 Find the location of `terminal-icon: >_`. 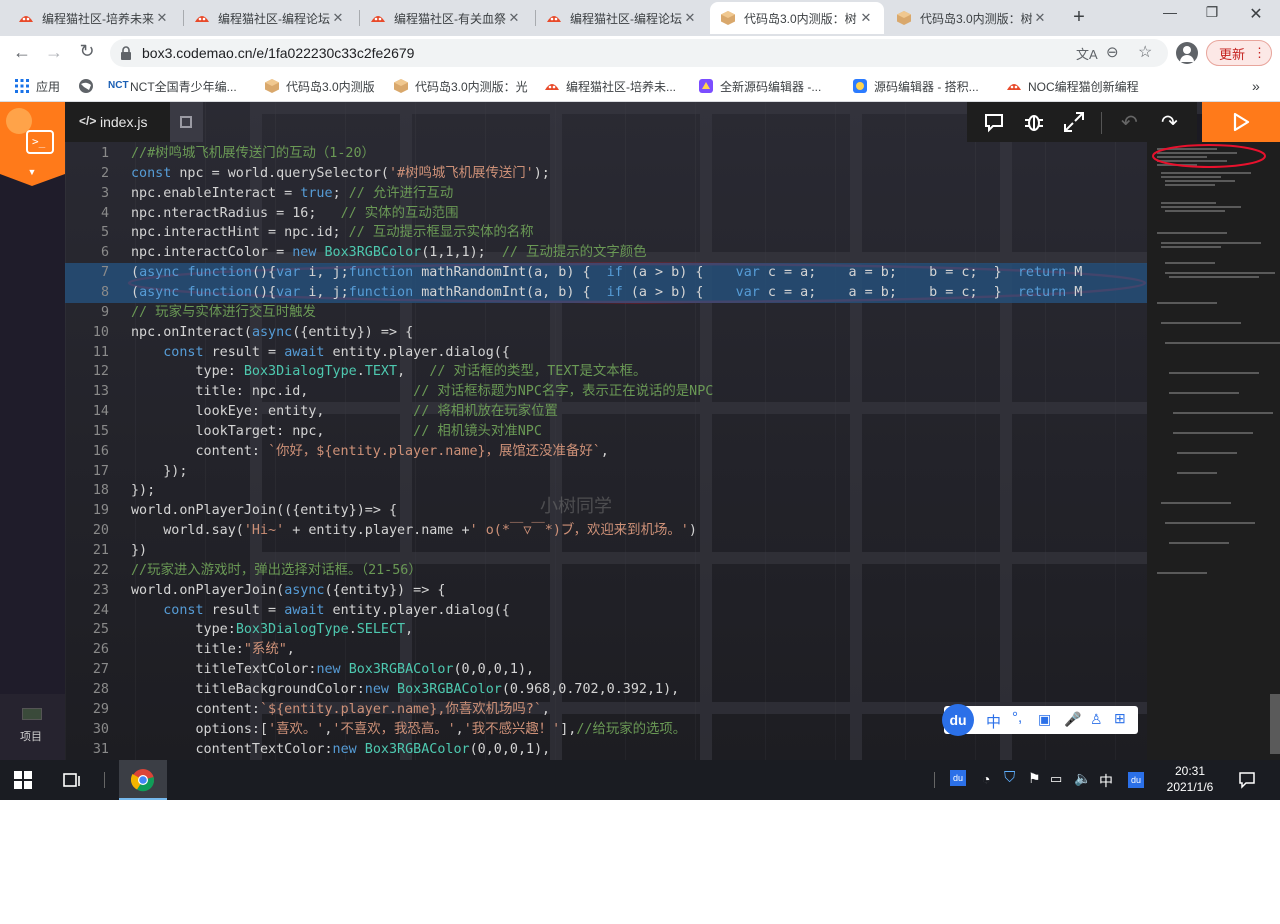

terminal-icon: >_ is located at coordinates (40, 142).